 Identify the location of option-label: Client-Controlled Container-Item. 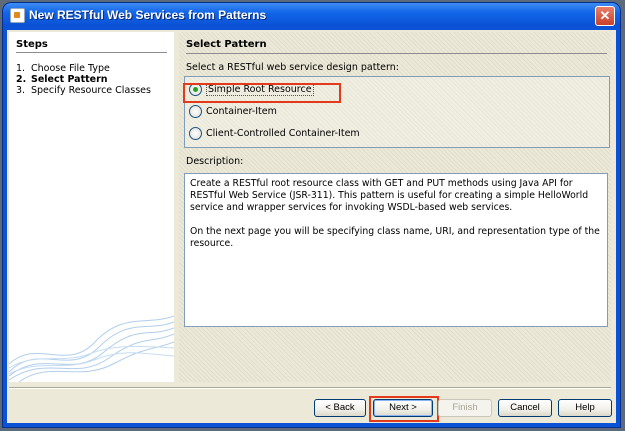
(283, 133).